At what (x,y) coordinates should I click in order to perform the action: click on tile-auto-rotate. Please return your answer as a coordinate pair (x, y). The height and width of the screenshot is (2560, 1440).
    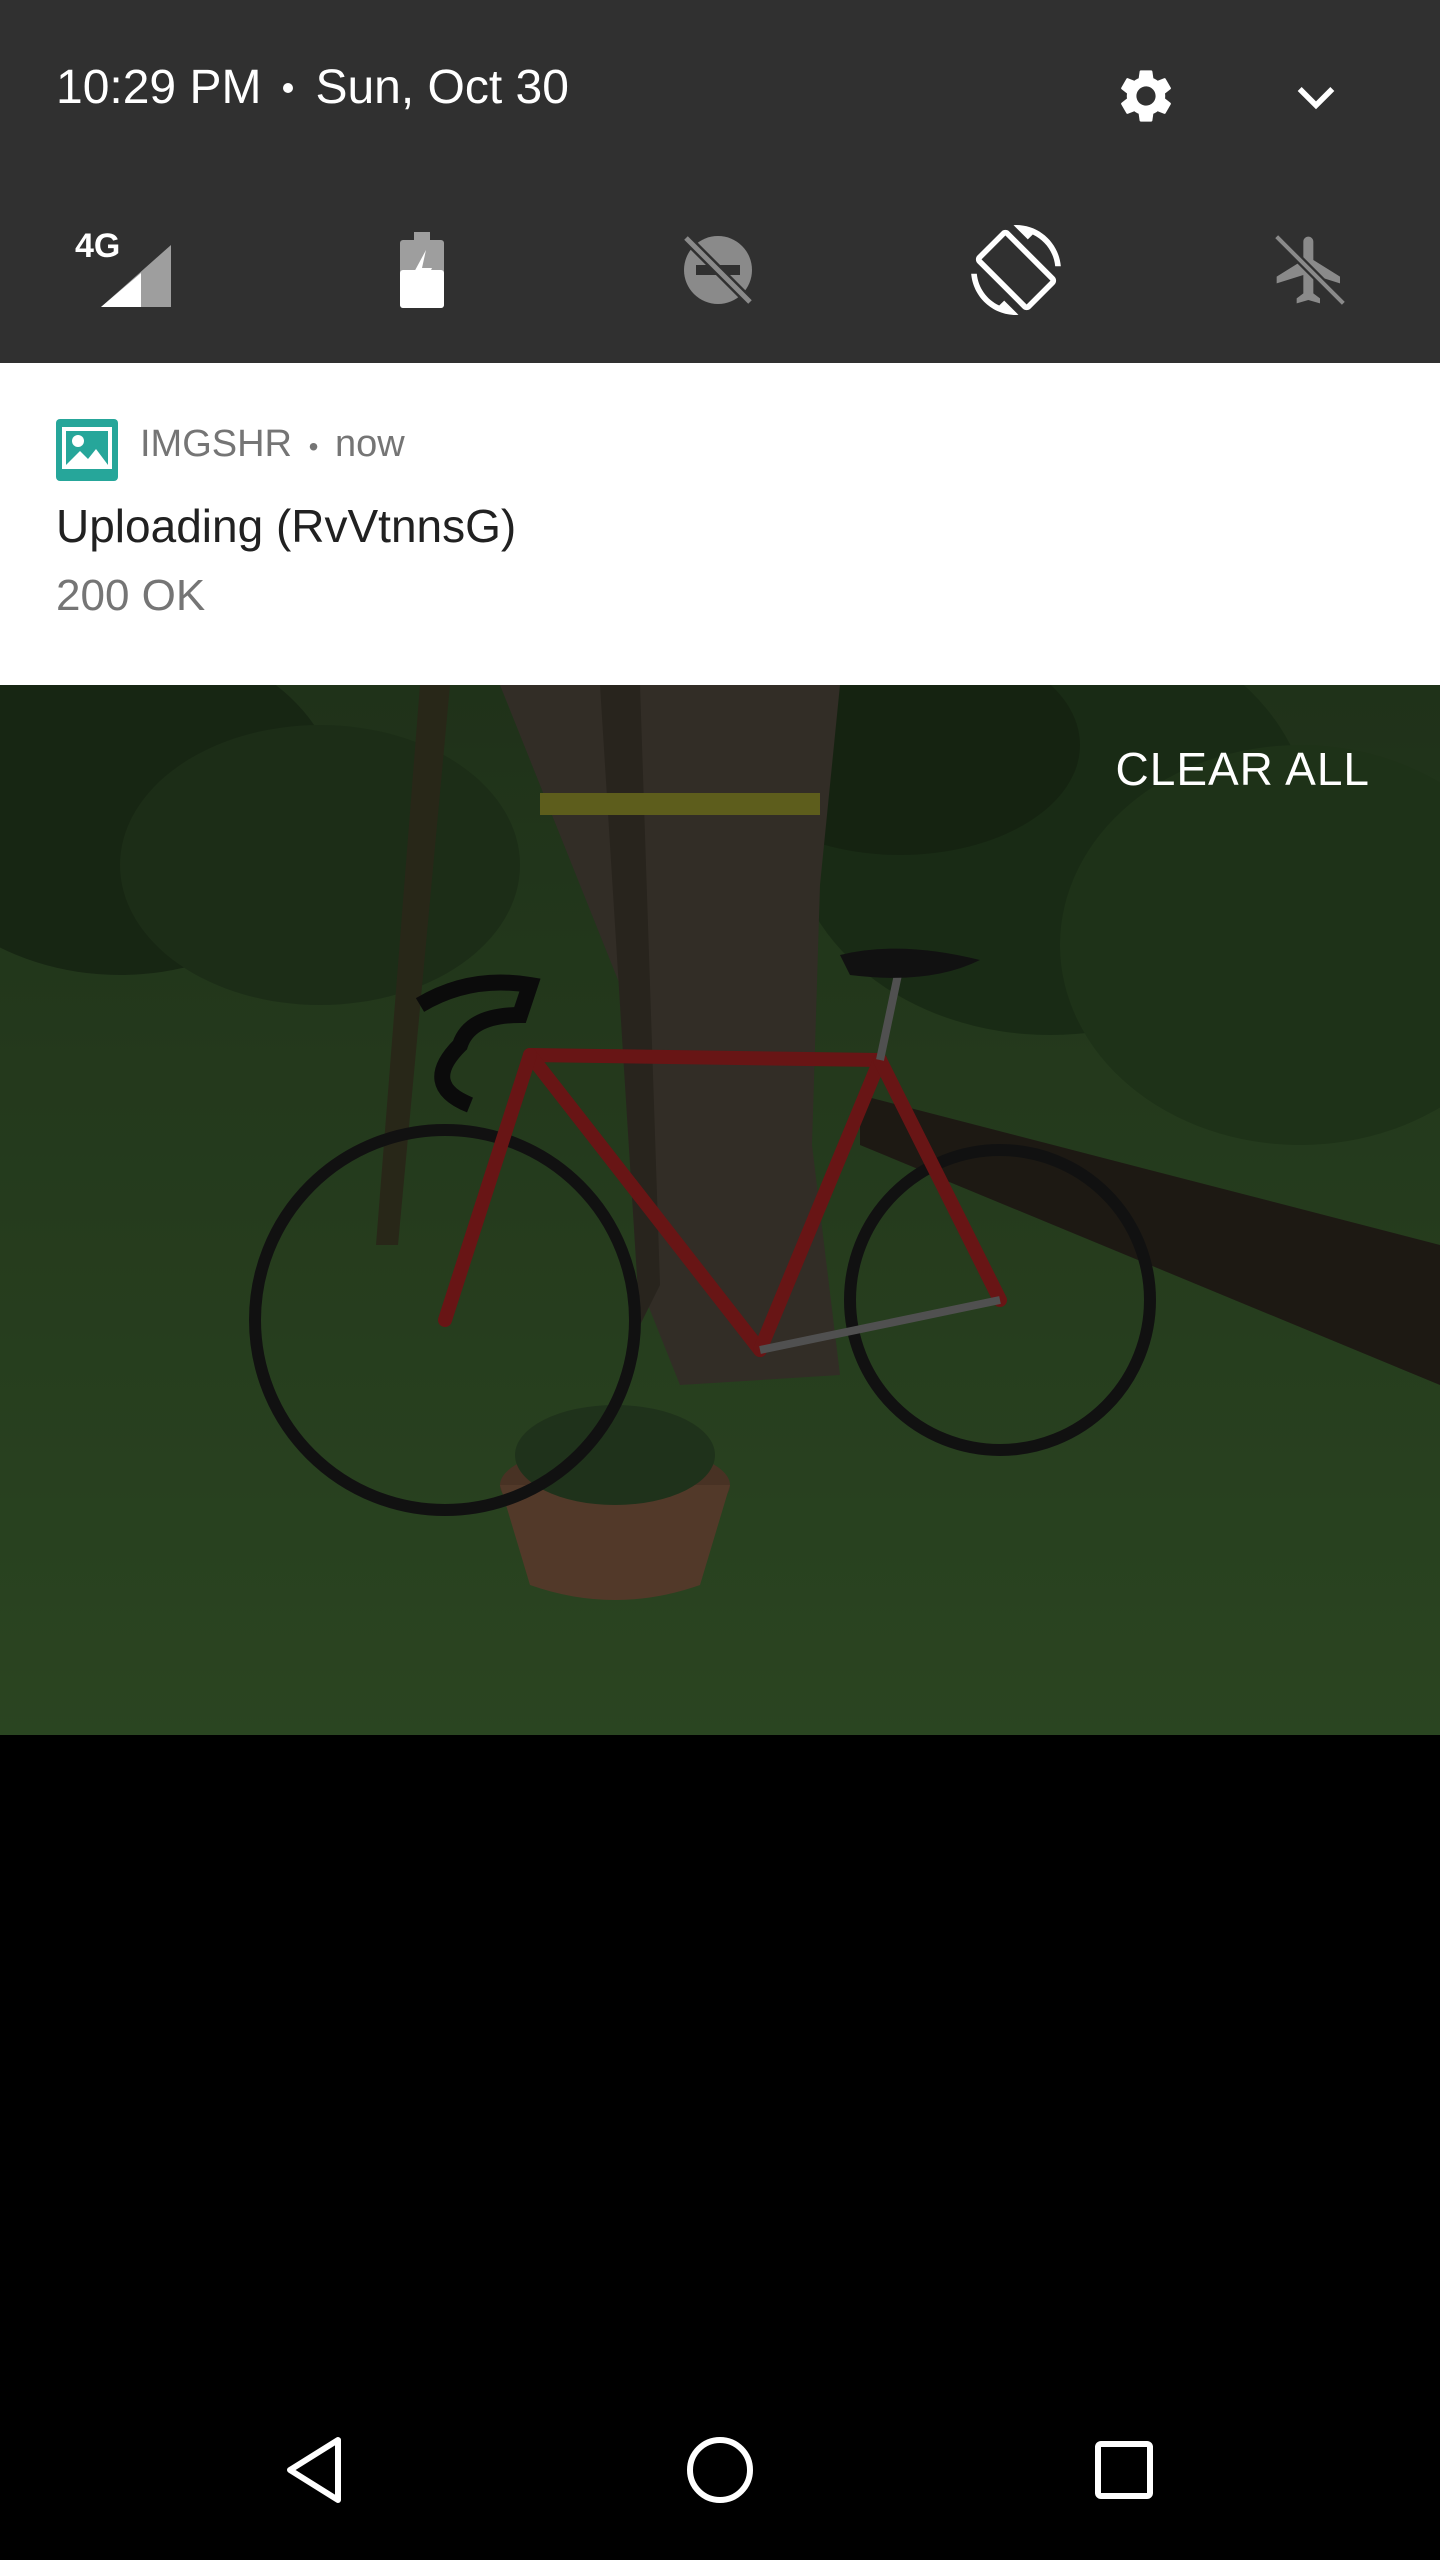
    Looking at the image, I should click on (1016, 270).